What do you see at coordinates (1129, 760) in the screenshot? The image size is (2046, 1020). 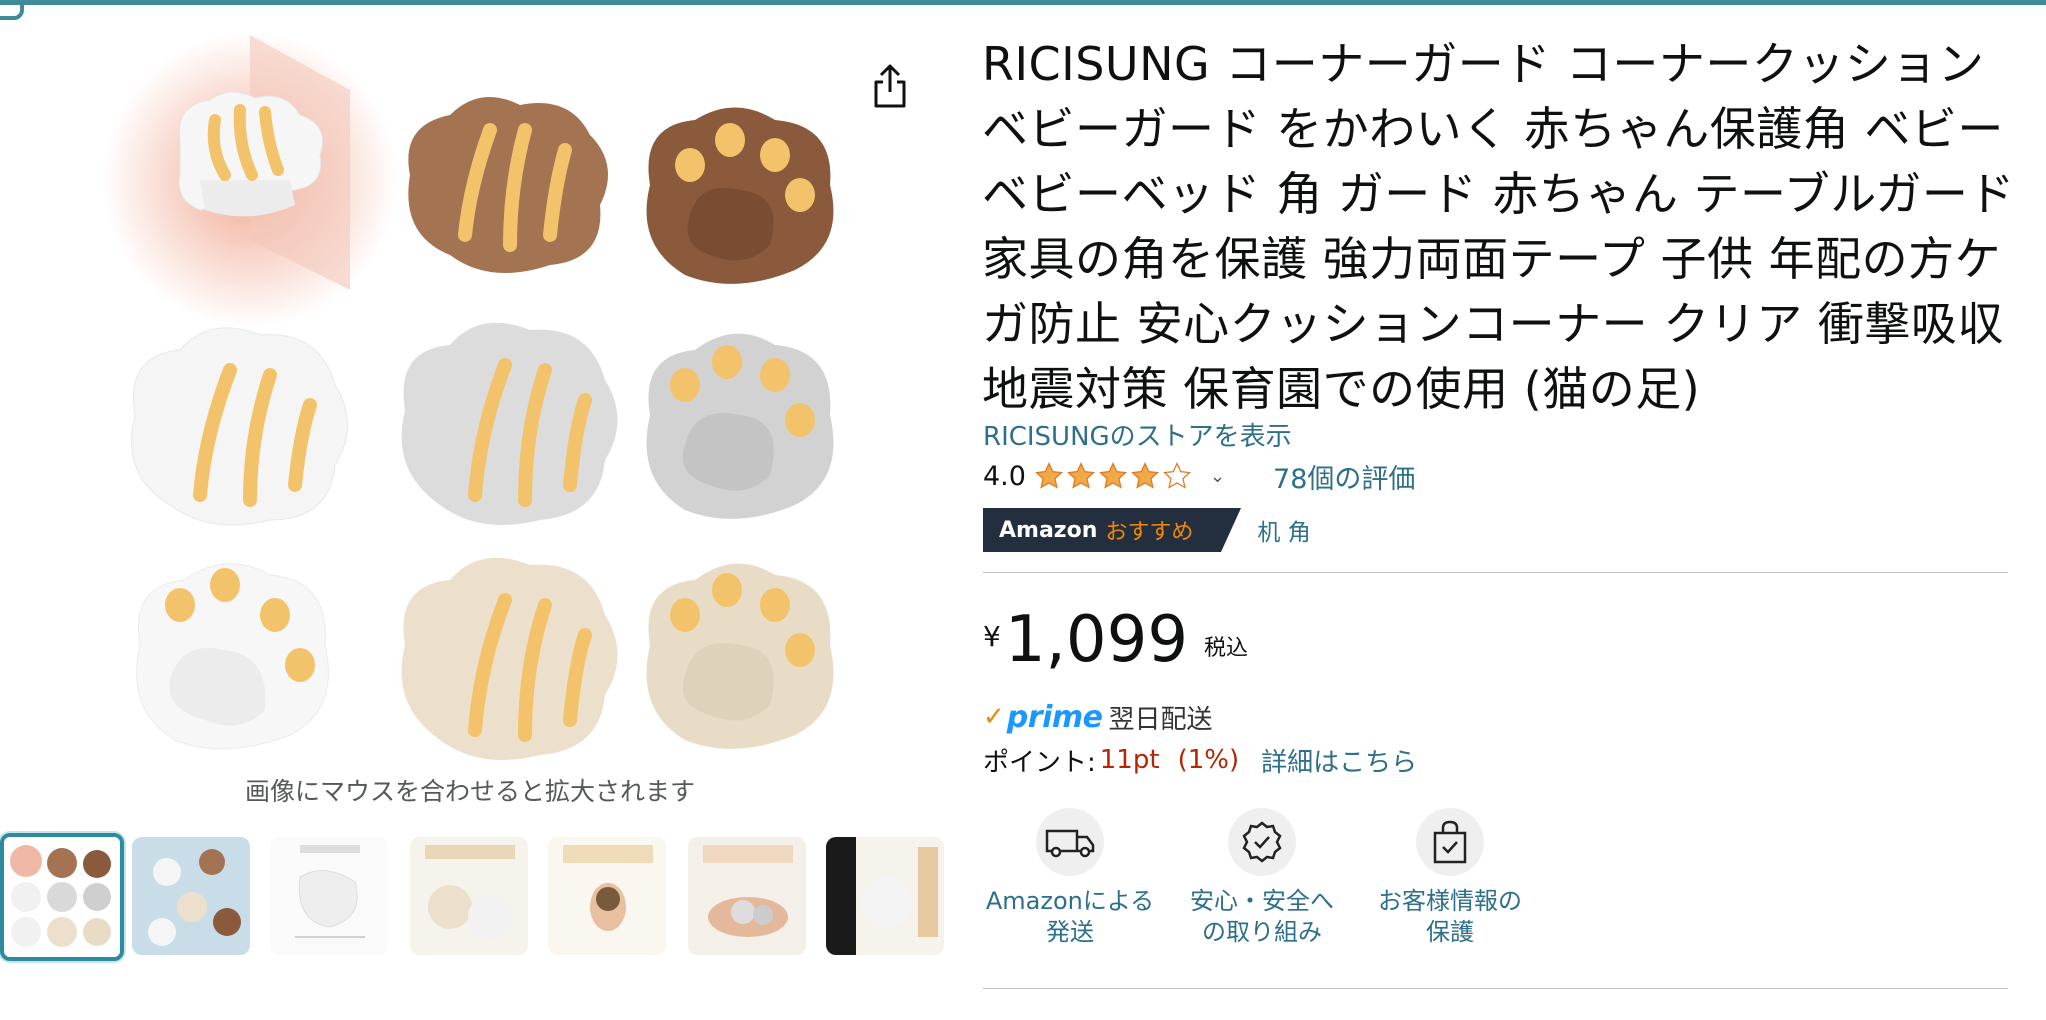 I see `points-value: 11pt` at bounding box center [1129, 760].